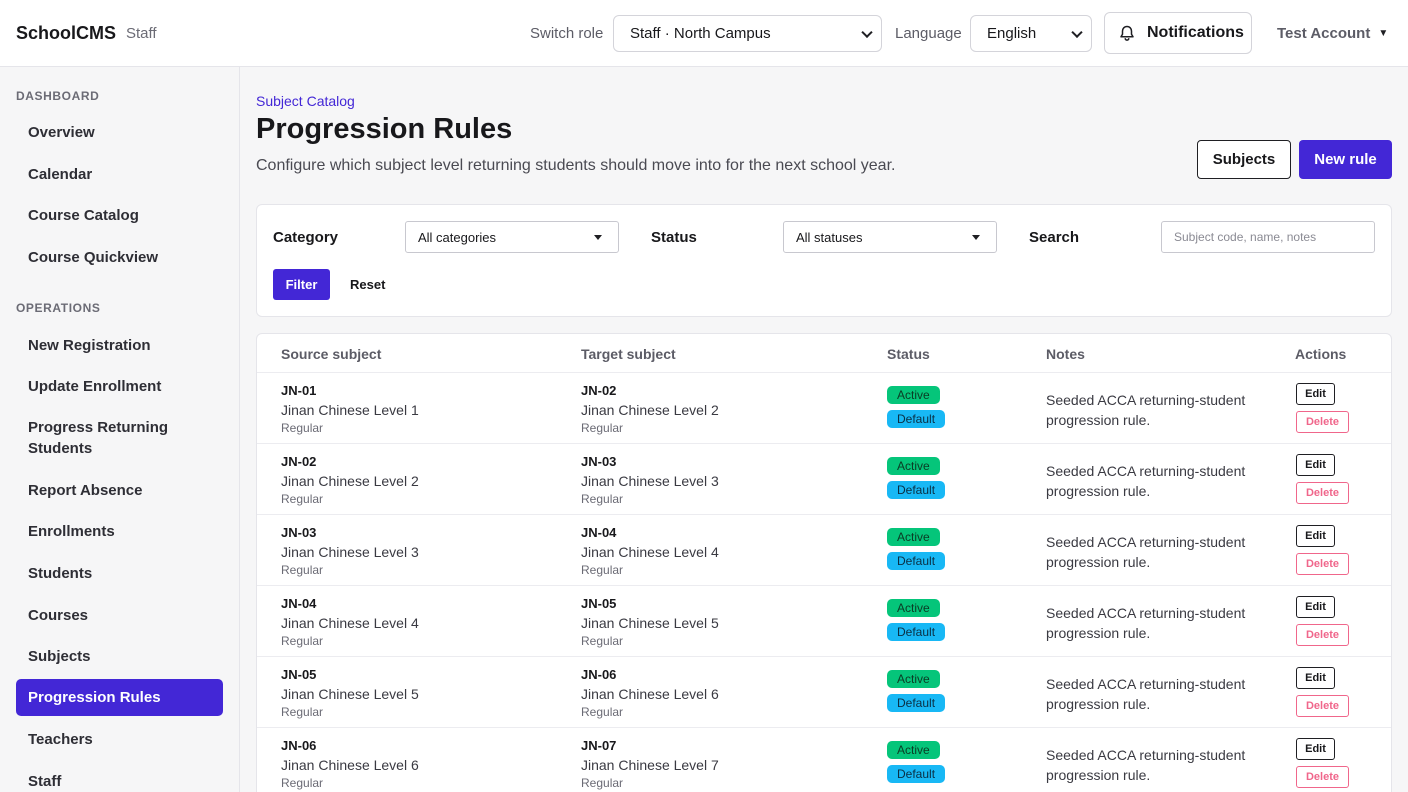  What do you see at coordinates (747, 33) in the screenshot?
I see `role-select: Staff · North Campus` at bounding box center [747, 33].